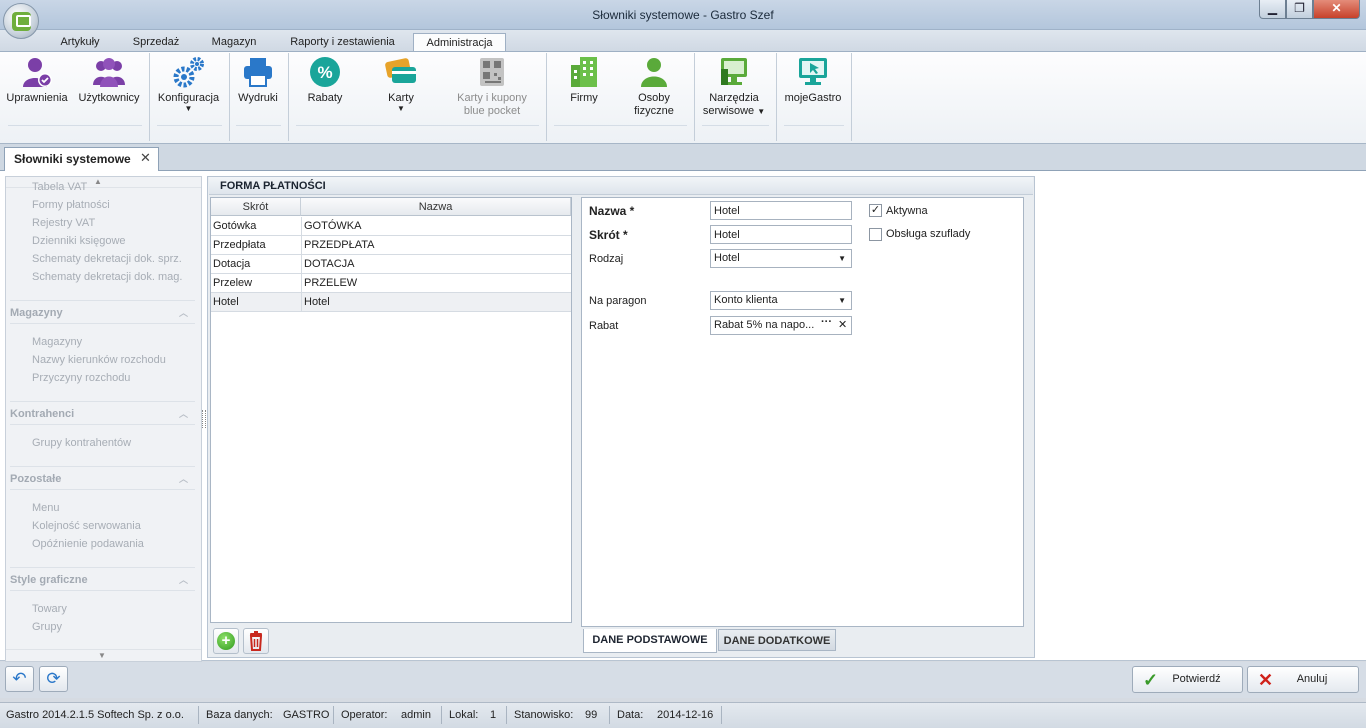 This screenshot has height=728, width=1366. What do you see at coordinates (256, 207) in the screenshot?
I see `column-header-skrot: Skrót` at bounding box center [256, 207].